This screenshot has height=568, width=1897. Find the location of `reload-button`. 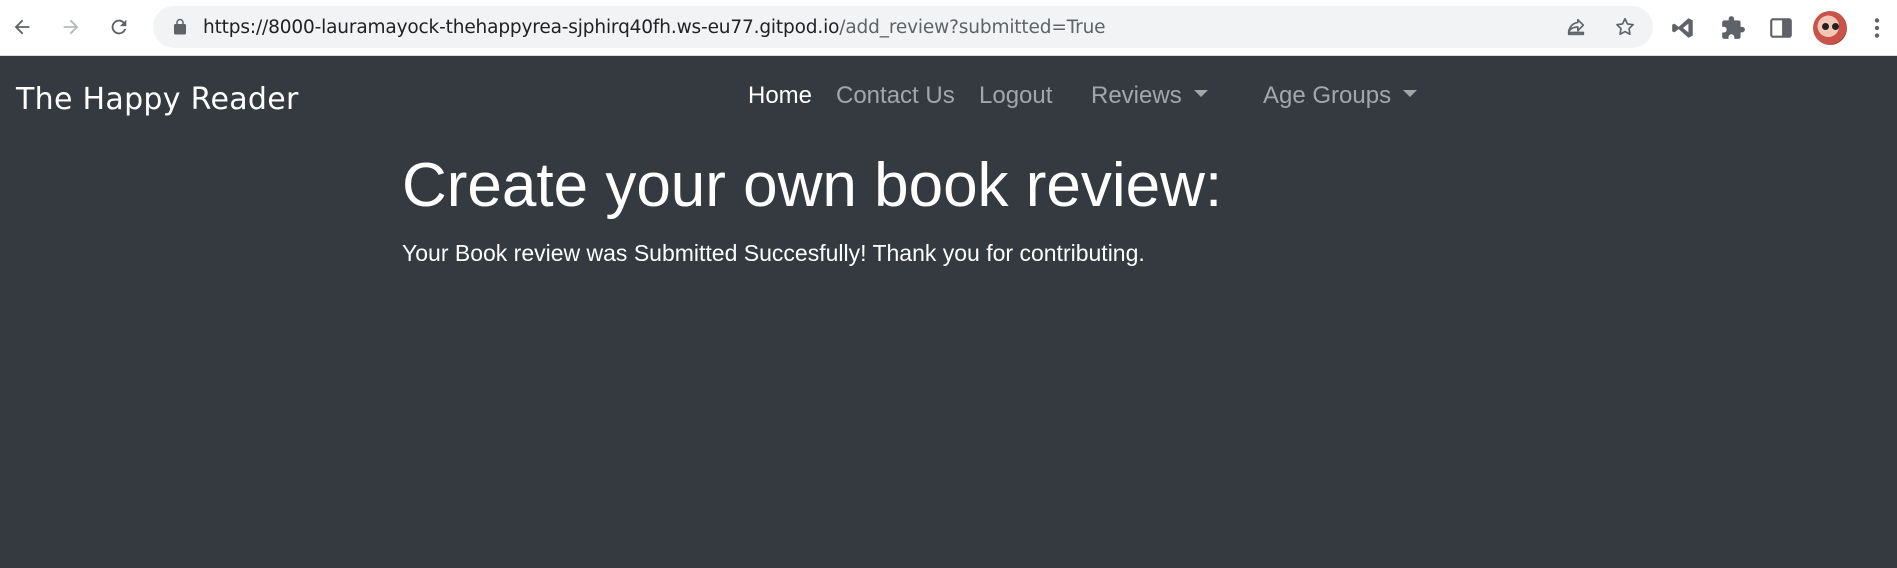

reload-button is located at coordinates (119, 27).